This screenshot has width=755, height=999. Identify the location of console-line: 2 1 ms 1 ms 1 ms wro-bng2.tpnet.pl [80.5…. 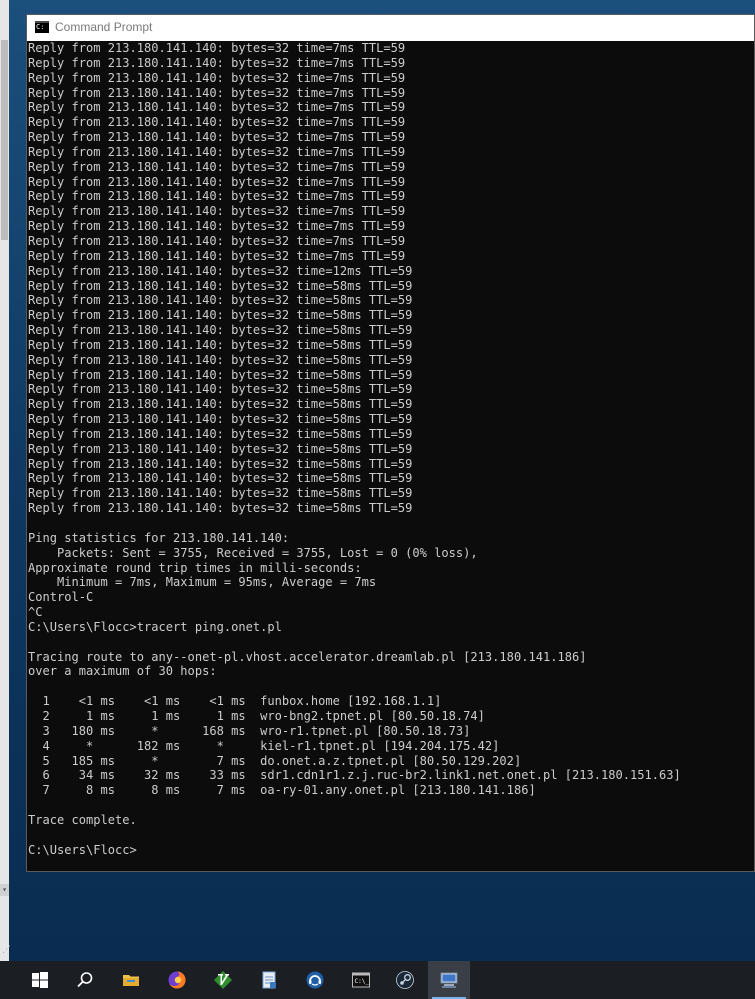
(256, 715).